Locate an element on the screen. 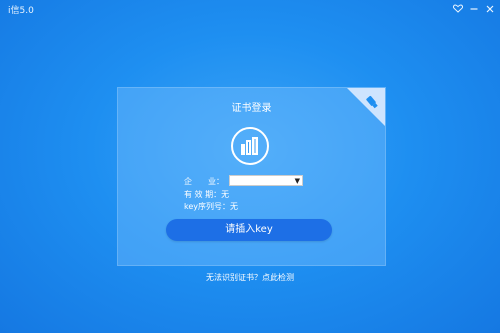 Image resolution: width=500 pixels, height=333 pixels. card-title: 证书登录 is located at coordinates (251, 108).